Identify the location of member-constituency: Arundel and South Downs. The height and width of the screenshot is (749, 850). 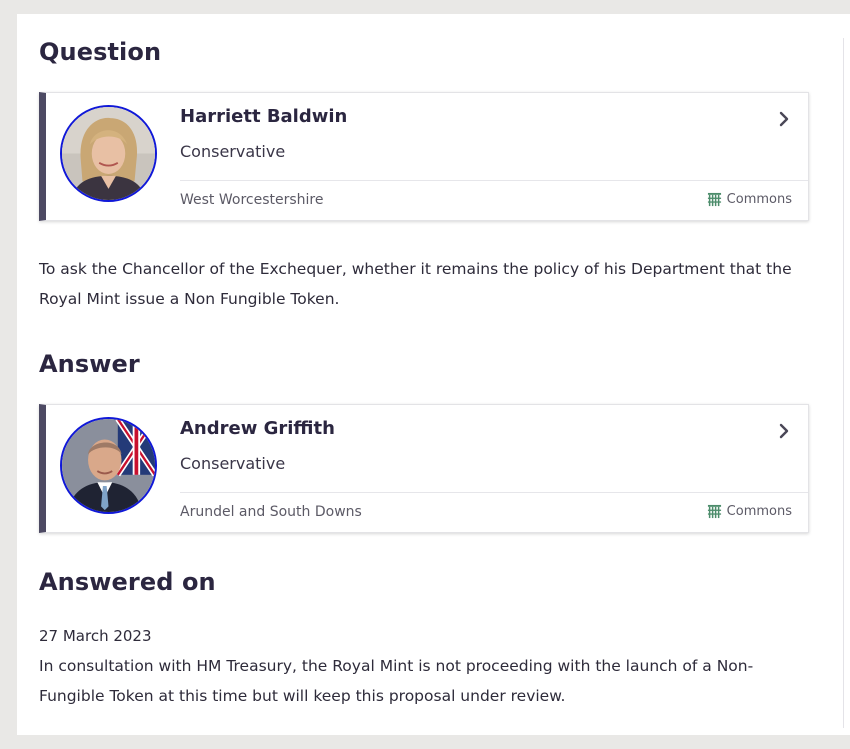
(271, 512).